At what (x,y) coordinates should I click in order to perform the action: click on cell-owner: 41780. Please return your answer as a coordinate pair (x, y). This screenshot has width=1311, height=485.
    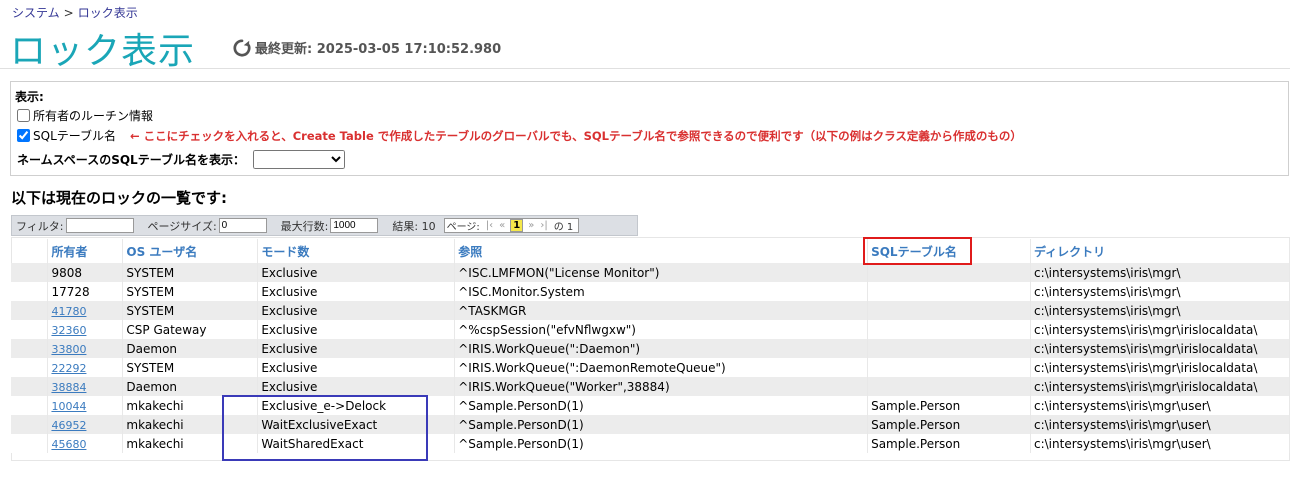
    Looking at the image, I should click on (85, 310).